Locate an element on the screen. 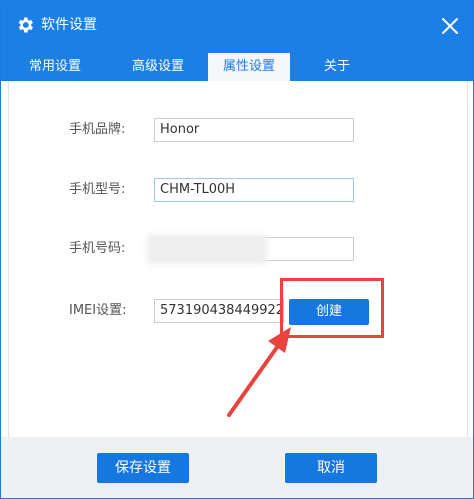 This screenshot has width=474, height=499. number-label: 手机号码: is located at coordinates (97, 248).